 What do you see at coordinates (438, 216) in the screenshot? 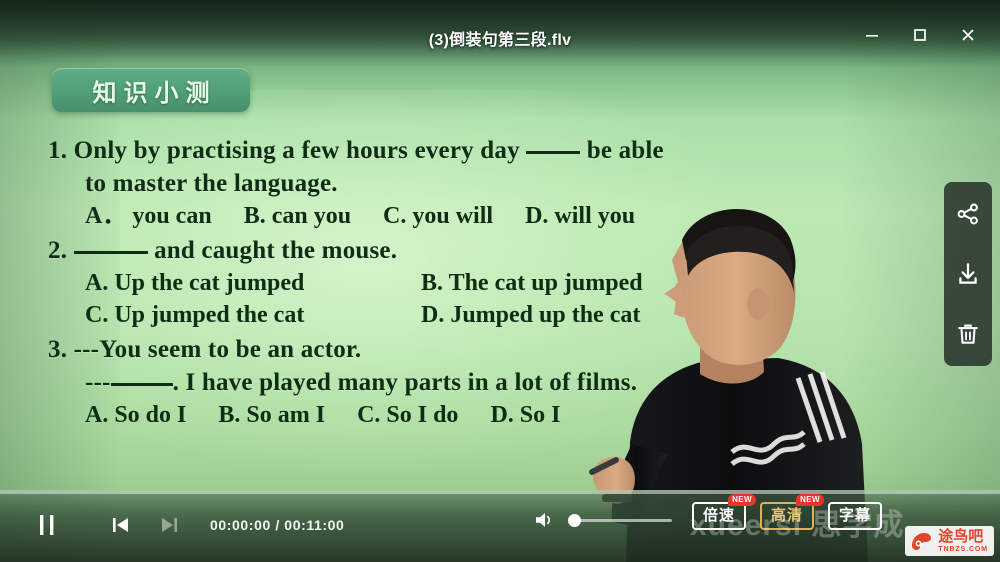
I see `question-1-option-c: C. you will` at bounding box center [438, 216].